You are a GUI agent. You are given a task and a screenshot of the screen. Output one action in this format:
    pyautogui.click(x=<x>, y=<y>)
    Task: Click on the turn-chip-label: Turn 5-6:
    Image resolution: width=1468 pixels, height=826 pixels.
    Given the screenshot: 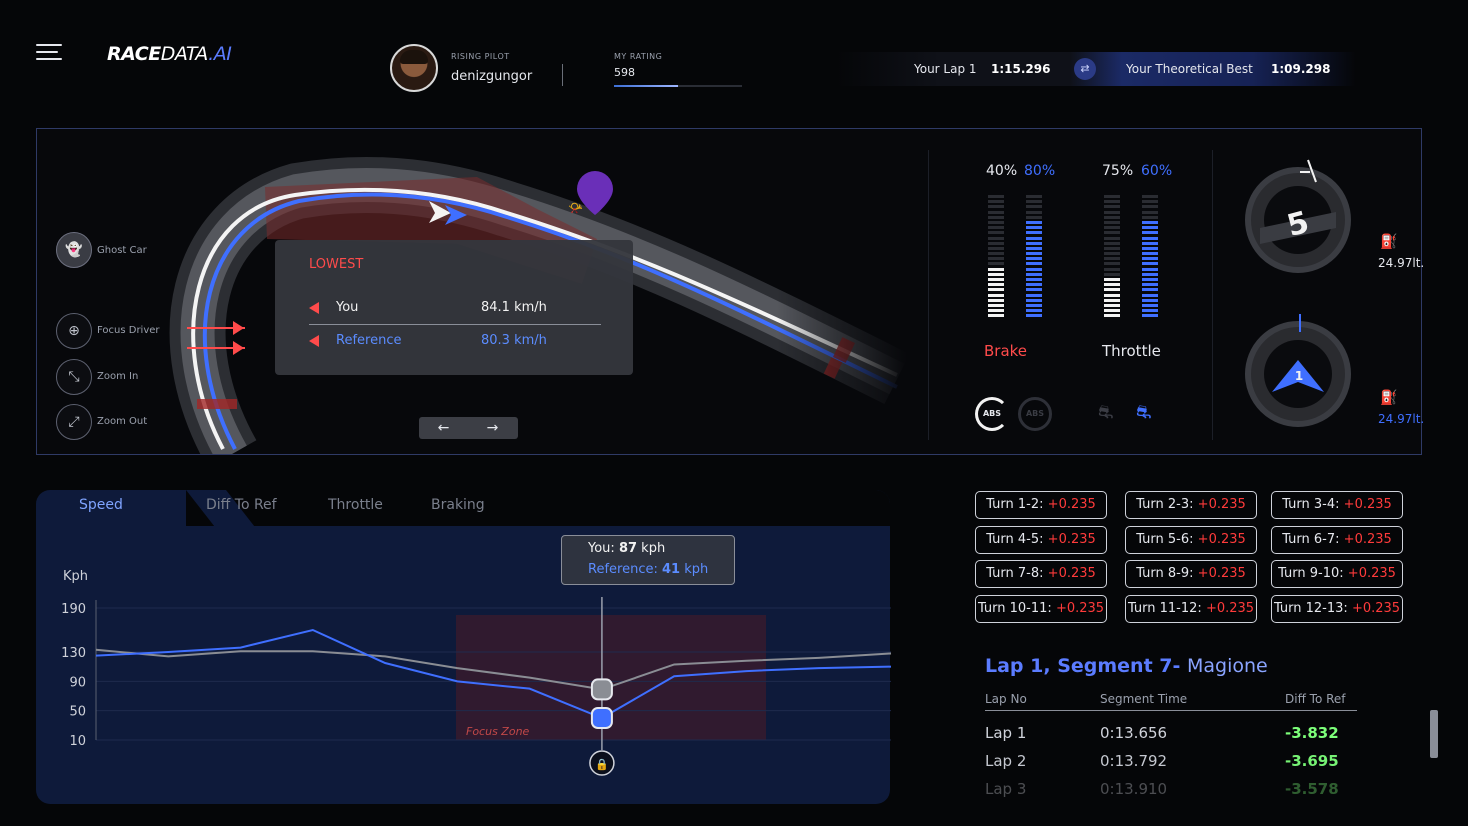 What is the action you would take?
    pyautogui.click(x=1165, y=539)
    